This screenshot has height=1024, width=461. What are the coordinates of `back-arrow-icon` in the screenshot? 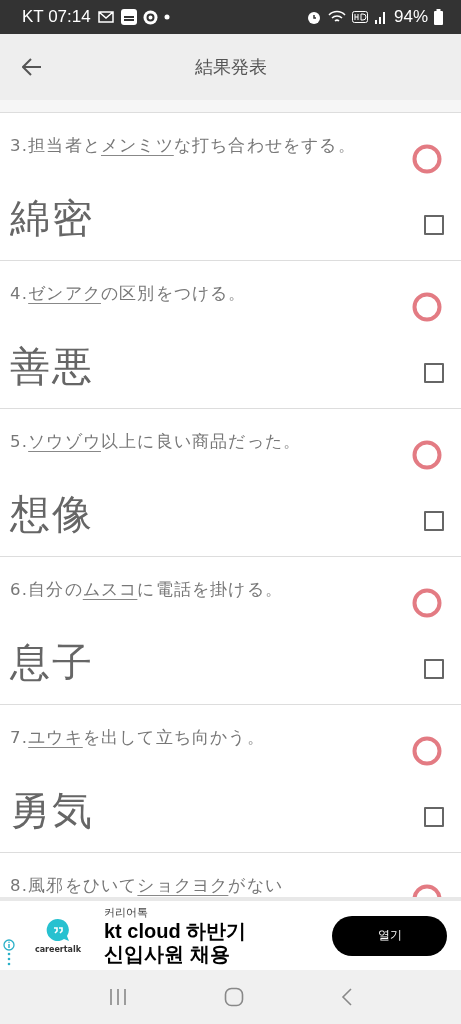 It's located at (32, 67).